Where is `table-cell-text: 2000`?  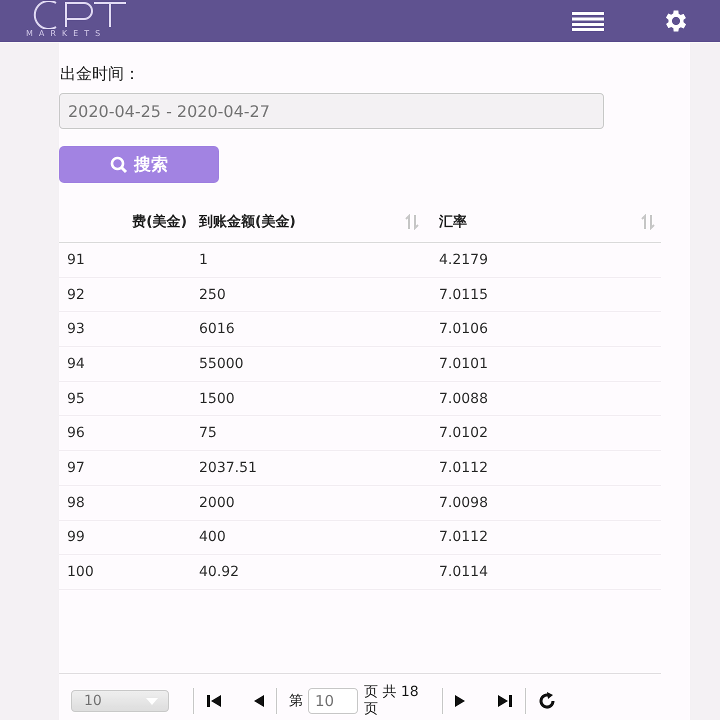 table-cell-text: 2000 is located at coordinates (217, 502).